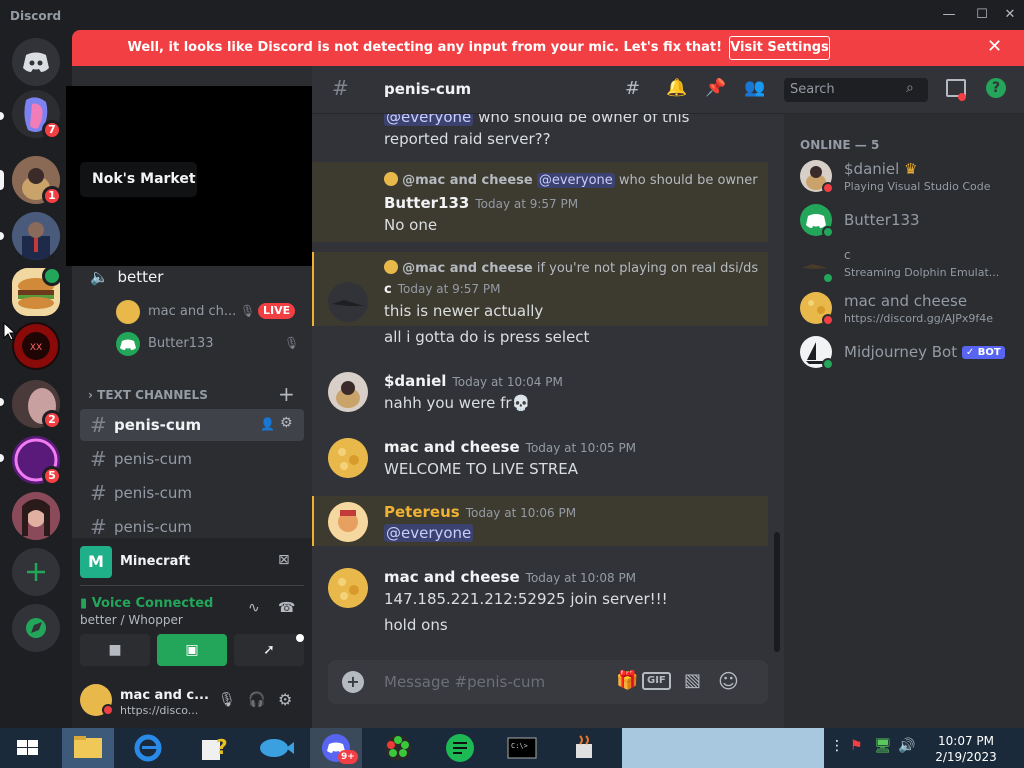  What do you see at coordinates (728, 681) in the screenshot?
I see `emoji-icon: ☺` at bounding box center [728, 681].